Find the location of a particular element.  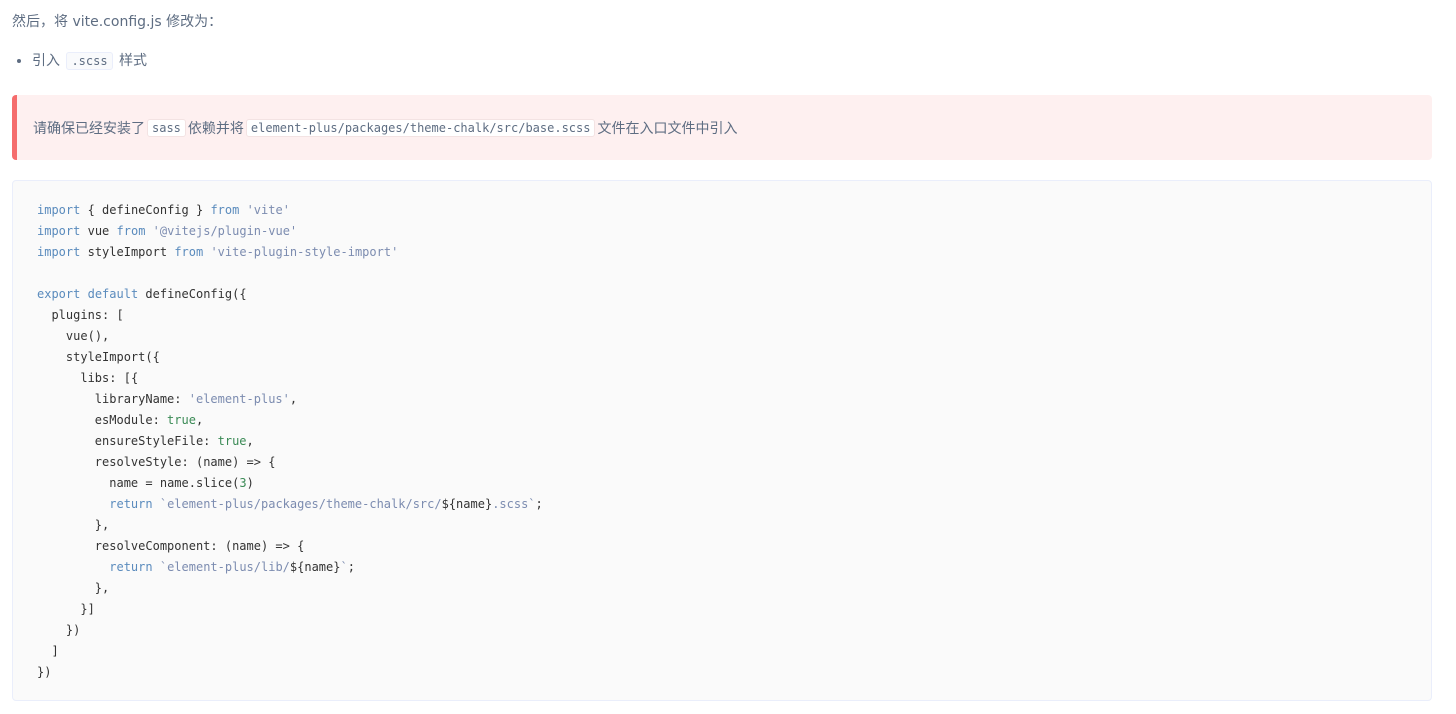

code-line: import vue from '@vitejs/plugin-vue' is located at coordinates (167, 231).